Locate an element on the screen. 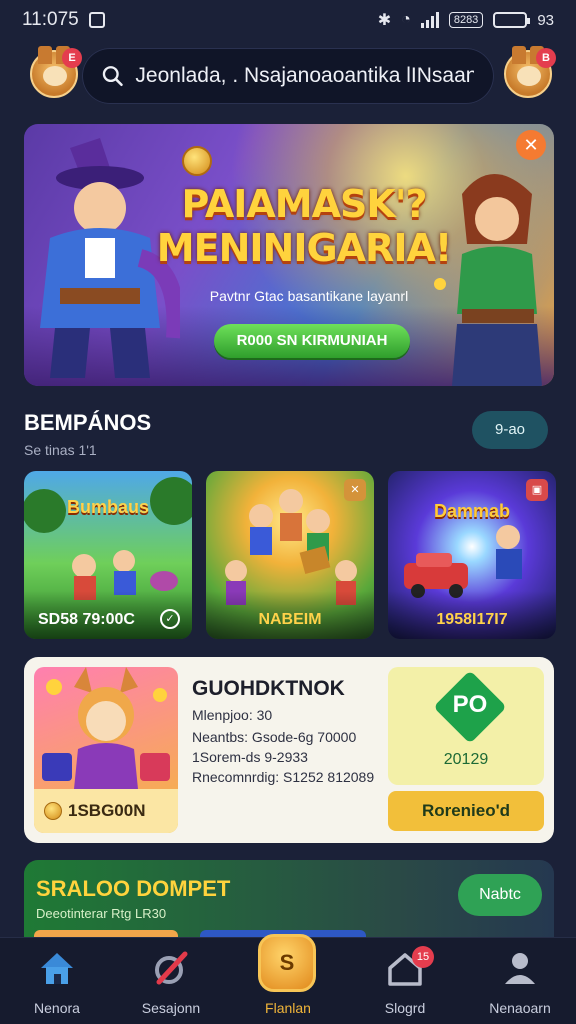  banner-subtitle: Pavtnr Gtac basantikane layanrl is located at coordinates (309, 296).